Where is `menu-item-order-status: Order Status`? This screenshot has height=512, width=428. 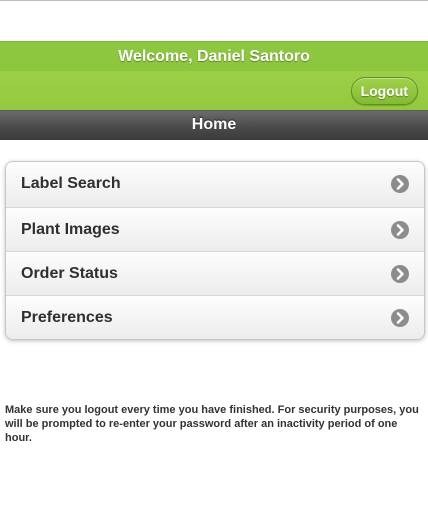 menu-item-order-status: Order Status is located at coordinates (215, 273).